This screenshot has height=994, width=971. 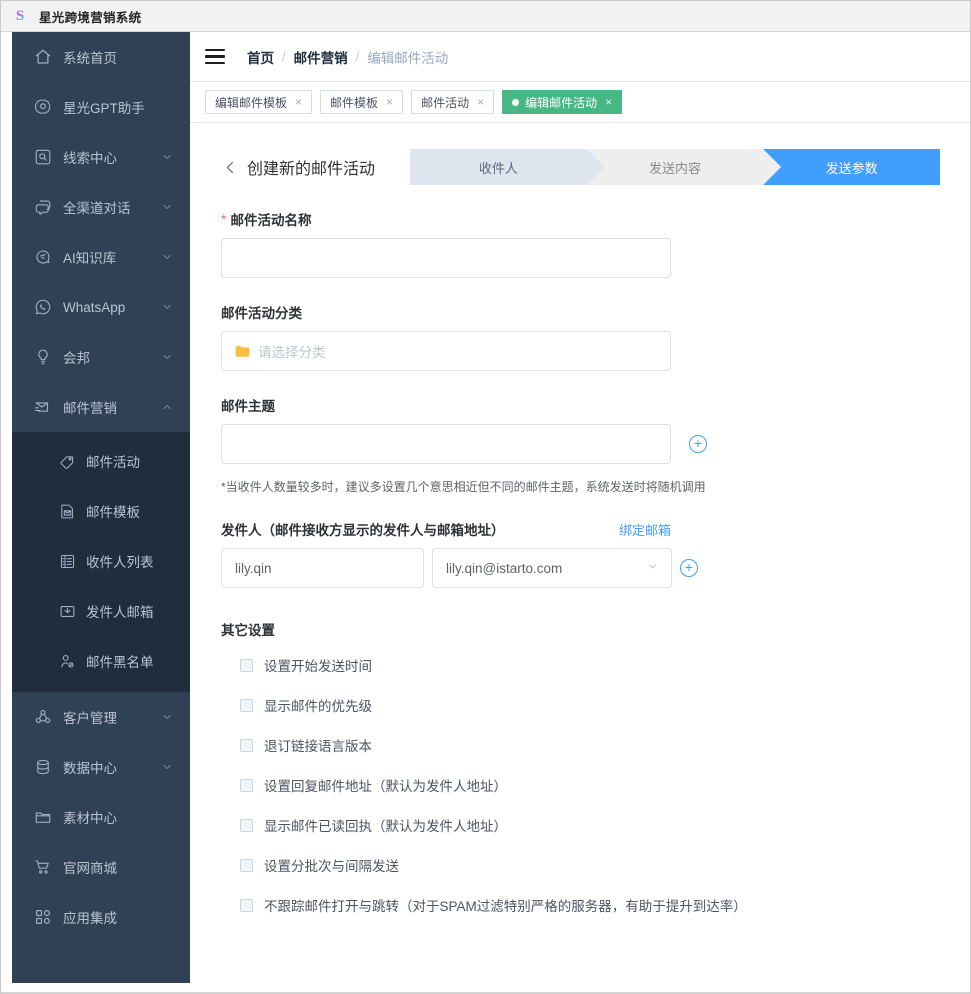 What do you see at coordinates (101, 207) in the screenshot?
I see `sidebar-item-omnichannel: 全渠道对话` at bounding box center [101, 207].